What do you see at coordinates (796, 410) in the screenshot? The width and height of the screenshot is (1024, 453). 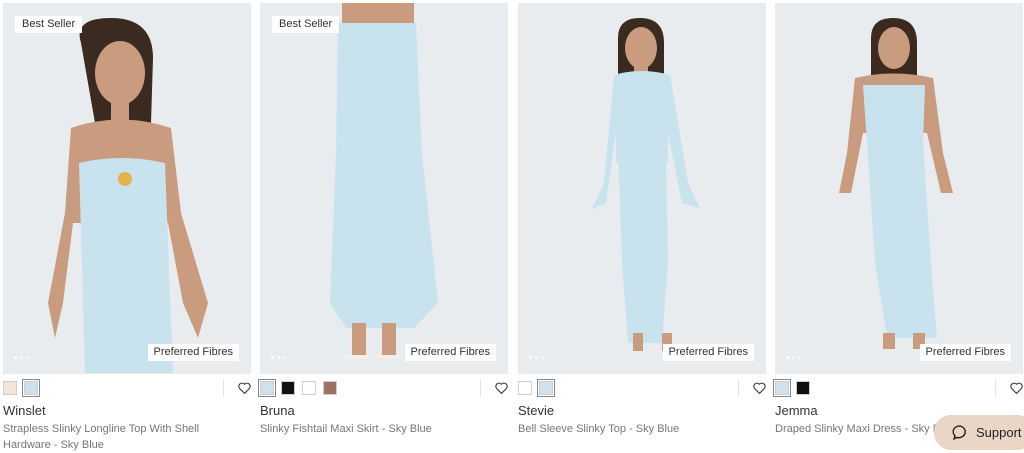 I see `product-name: Jemma` at bounding box center [796, 410].